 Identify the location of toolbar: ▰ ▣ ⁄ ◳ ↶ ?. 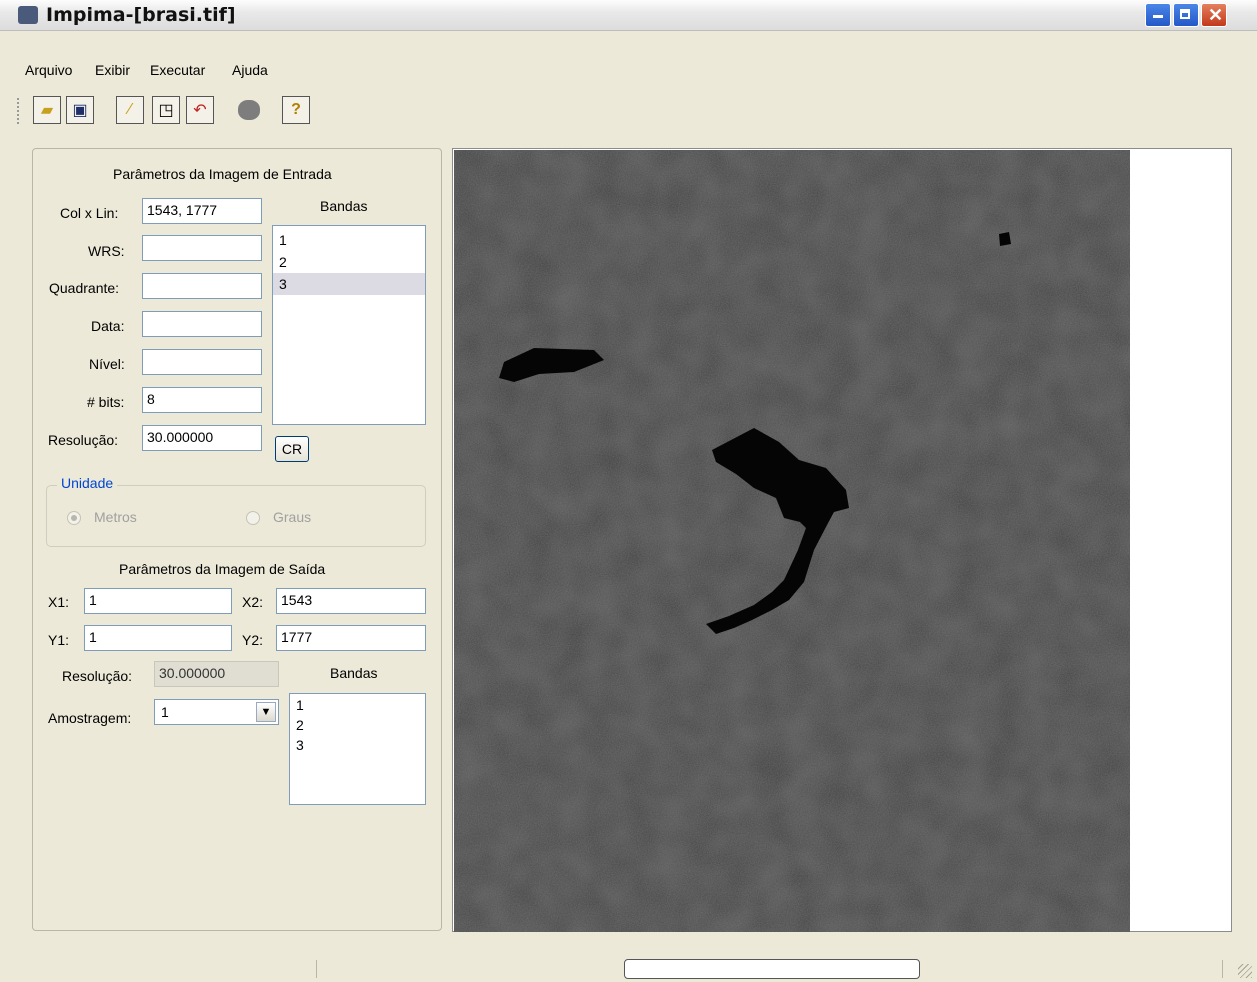
(628, 110).